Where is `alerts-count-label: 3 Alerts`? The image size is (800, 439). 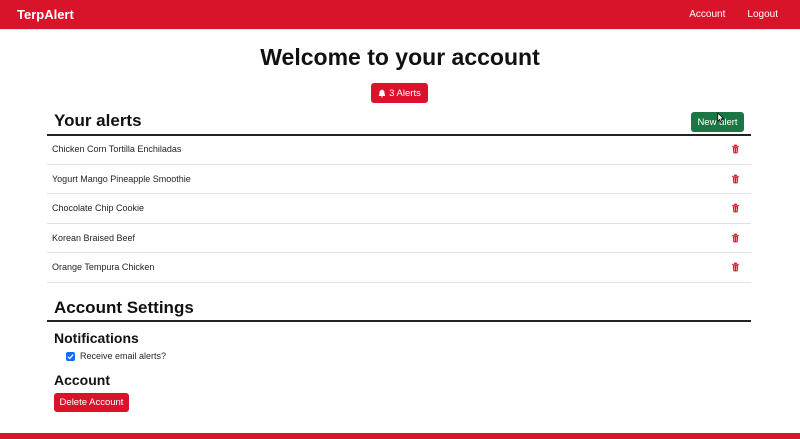
alerts-count-label: 3 Alerts is located at coordinates (405, 93).